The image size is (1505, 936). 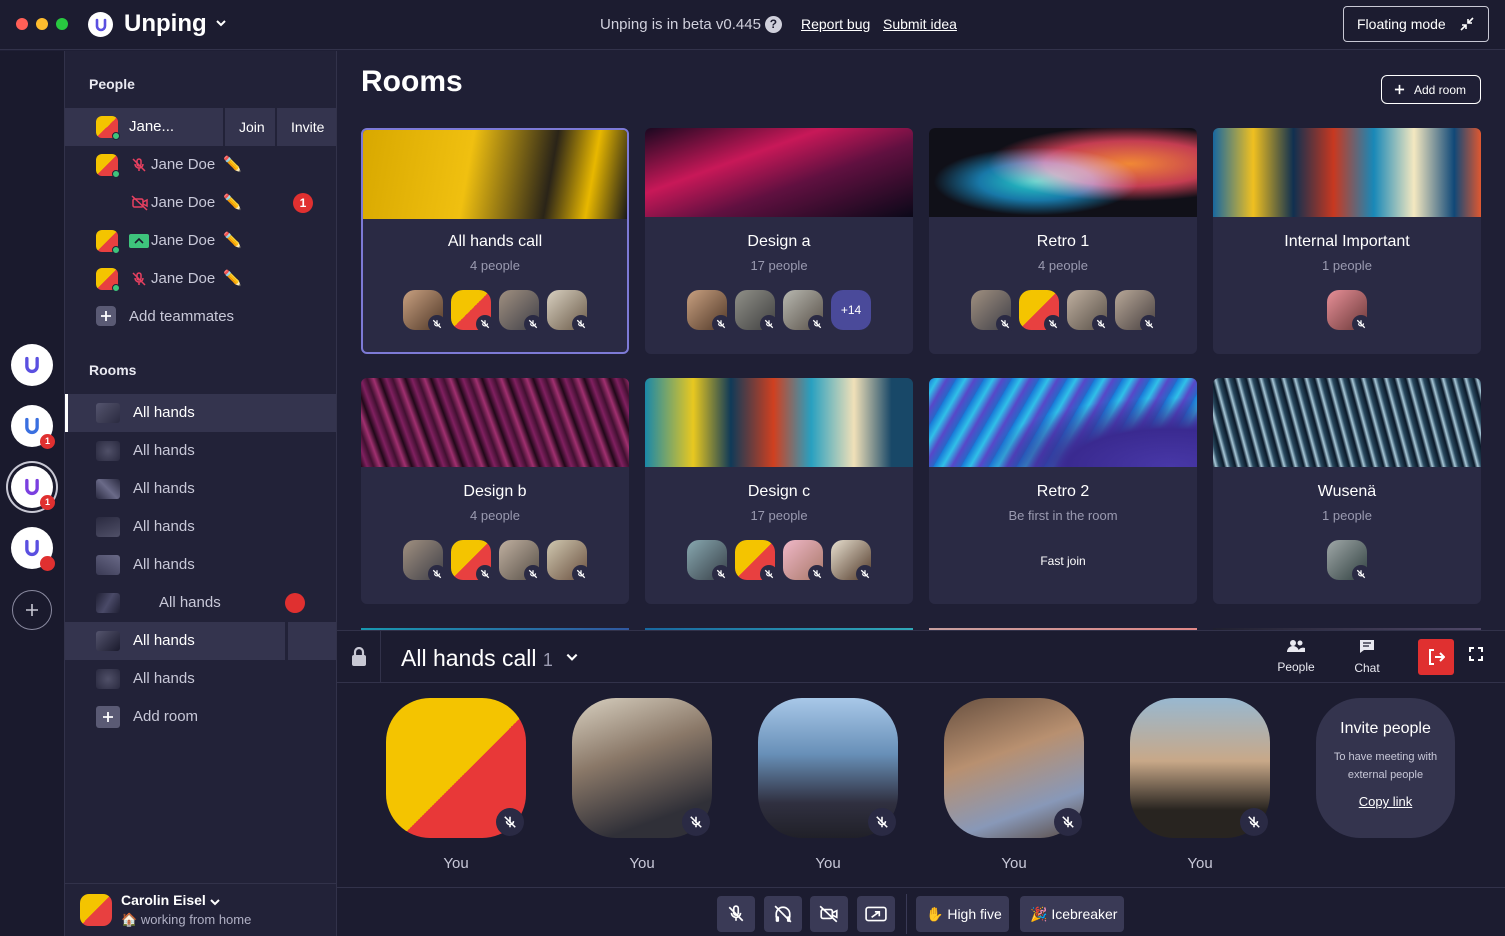 I want to click on room-participants: +14, so click(x=779, y=311).